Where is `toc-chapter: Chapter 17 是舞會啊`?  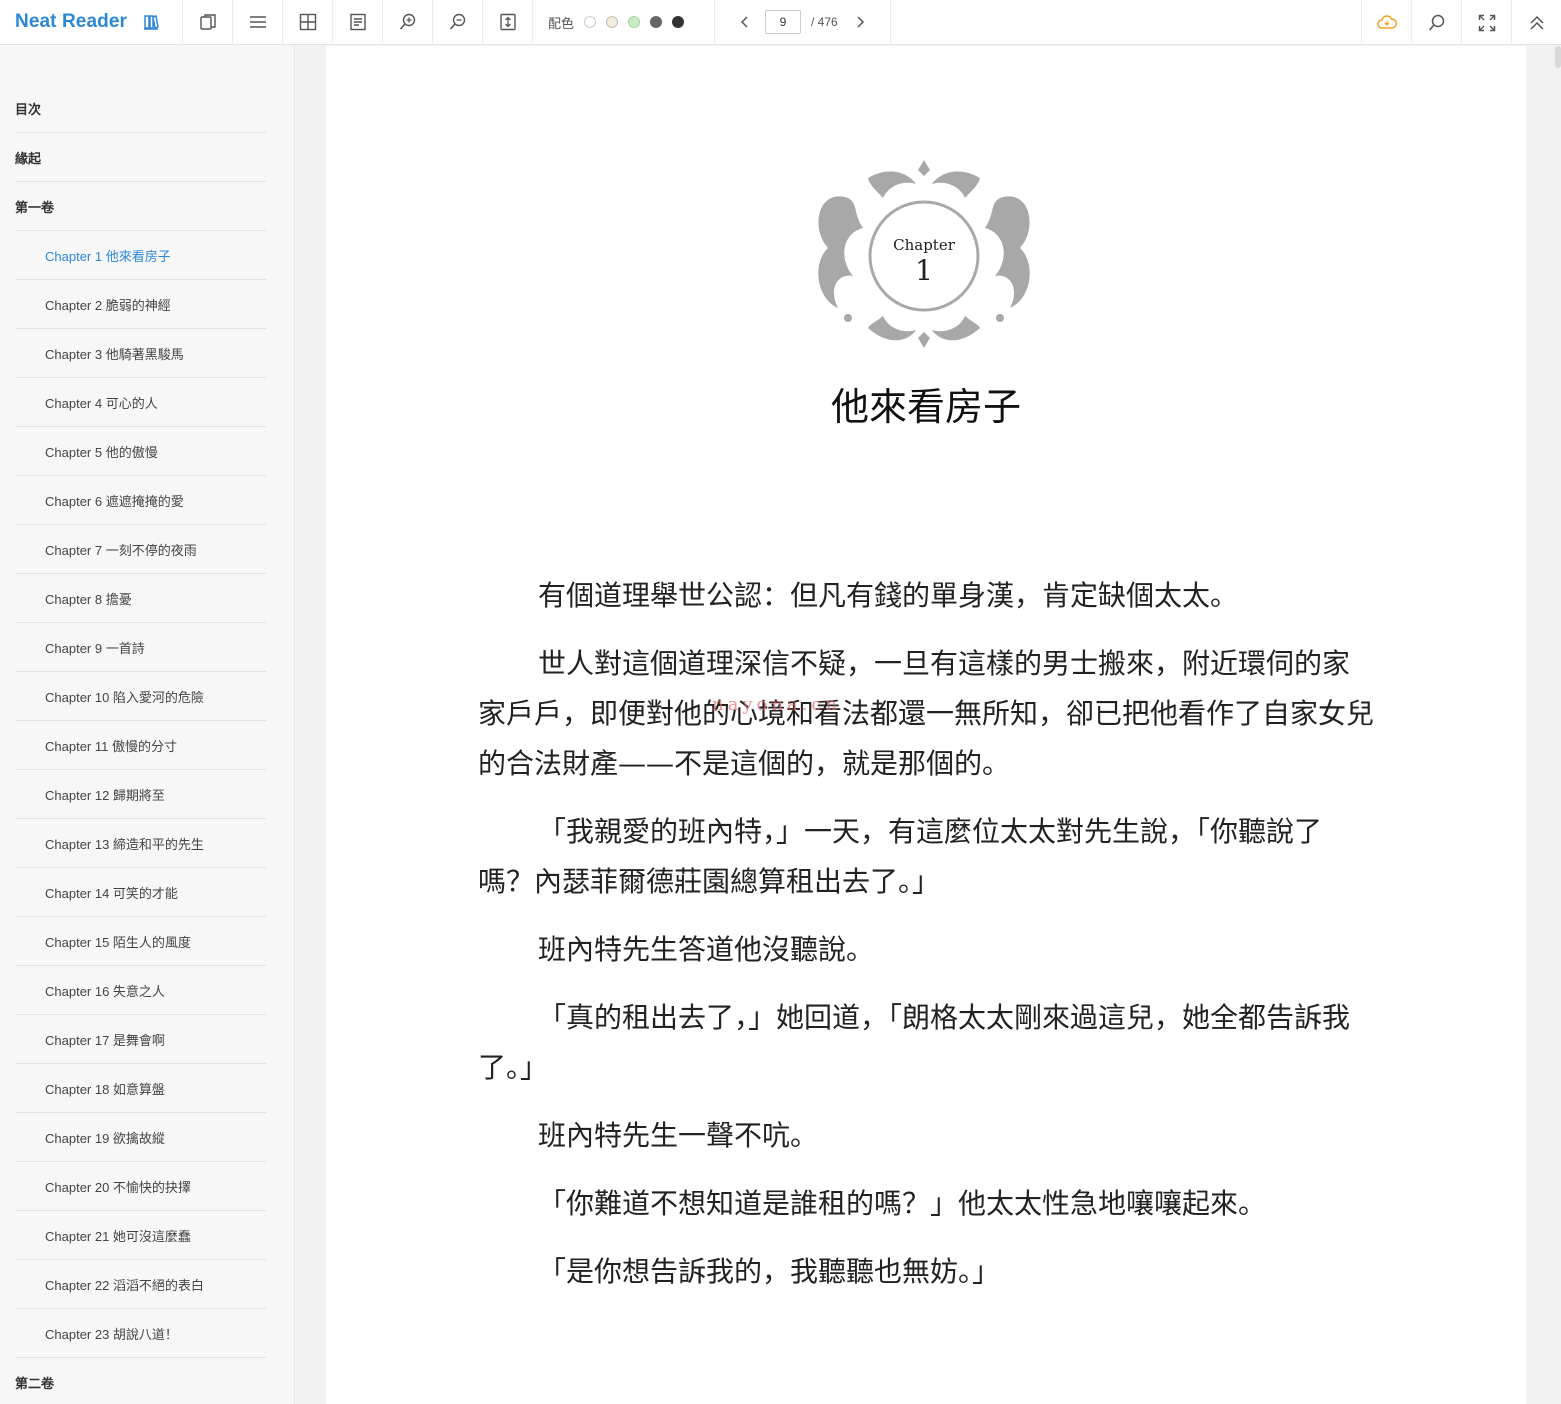 toc-chapter: Chapter 17 是舞會啊 is located at coordinates (140, 1039).